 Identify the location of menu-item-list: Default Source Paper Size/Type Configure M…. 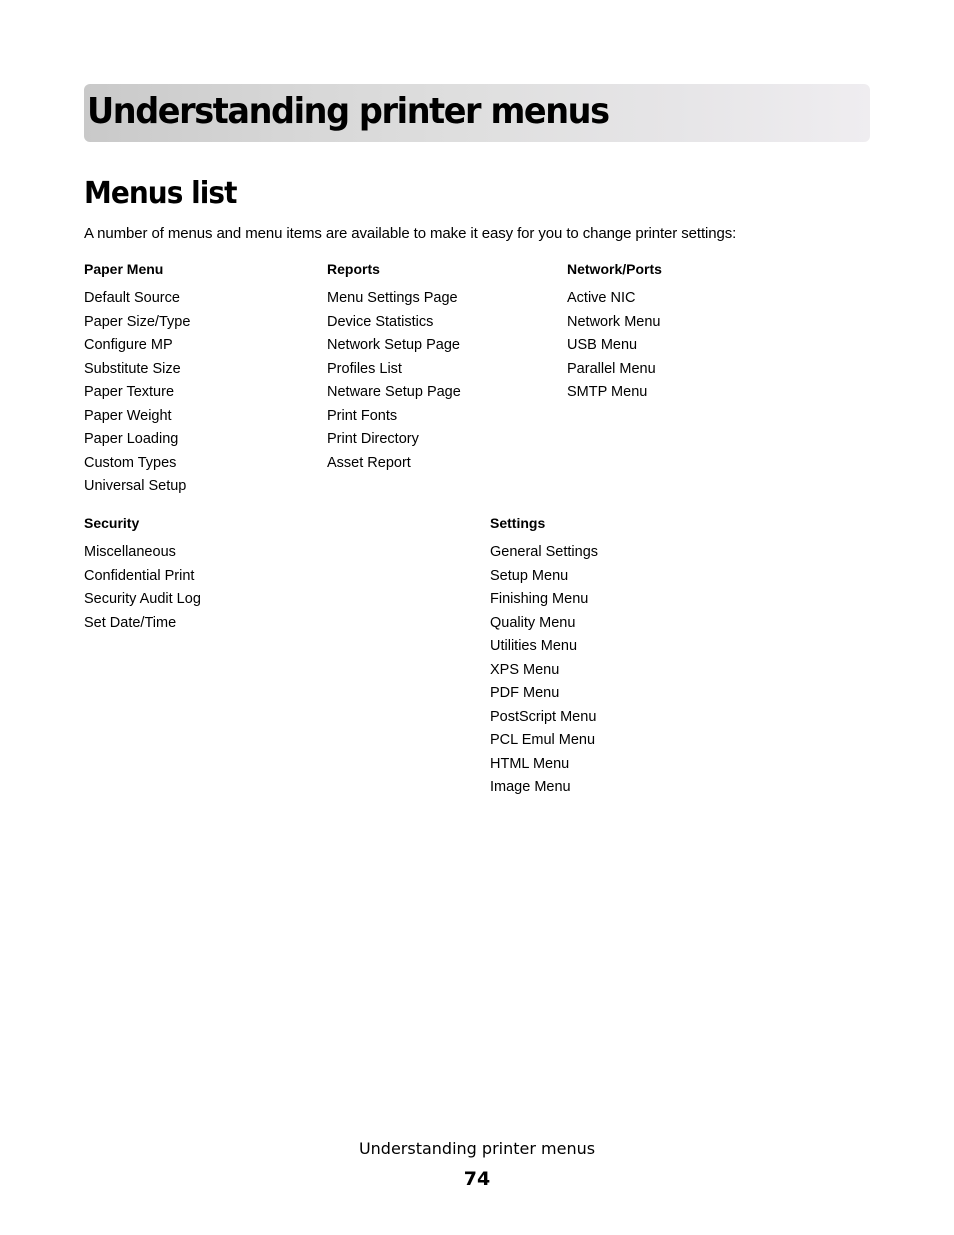
(137, 393).